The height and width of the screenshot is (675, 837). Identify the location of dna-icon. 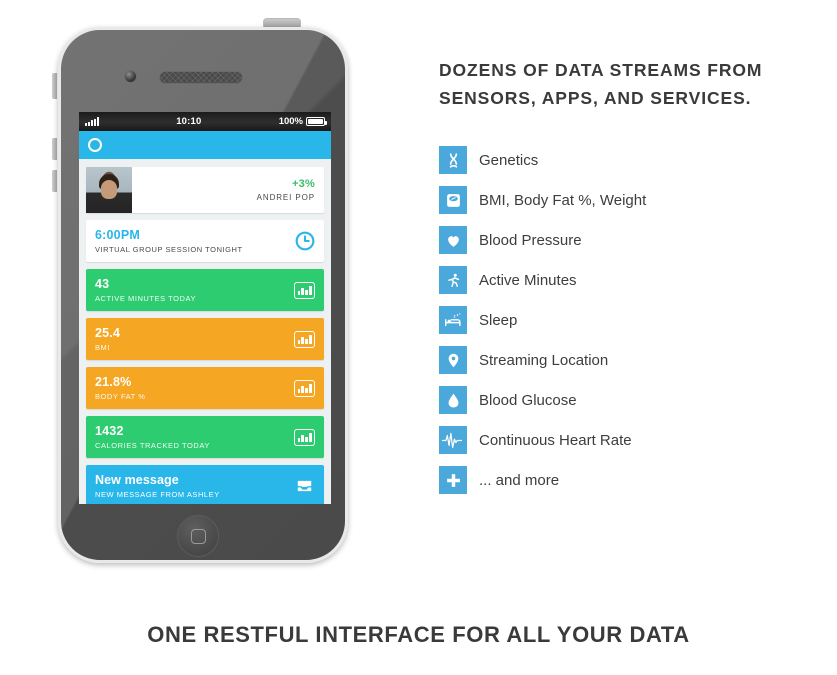
(453, 160).